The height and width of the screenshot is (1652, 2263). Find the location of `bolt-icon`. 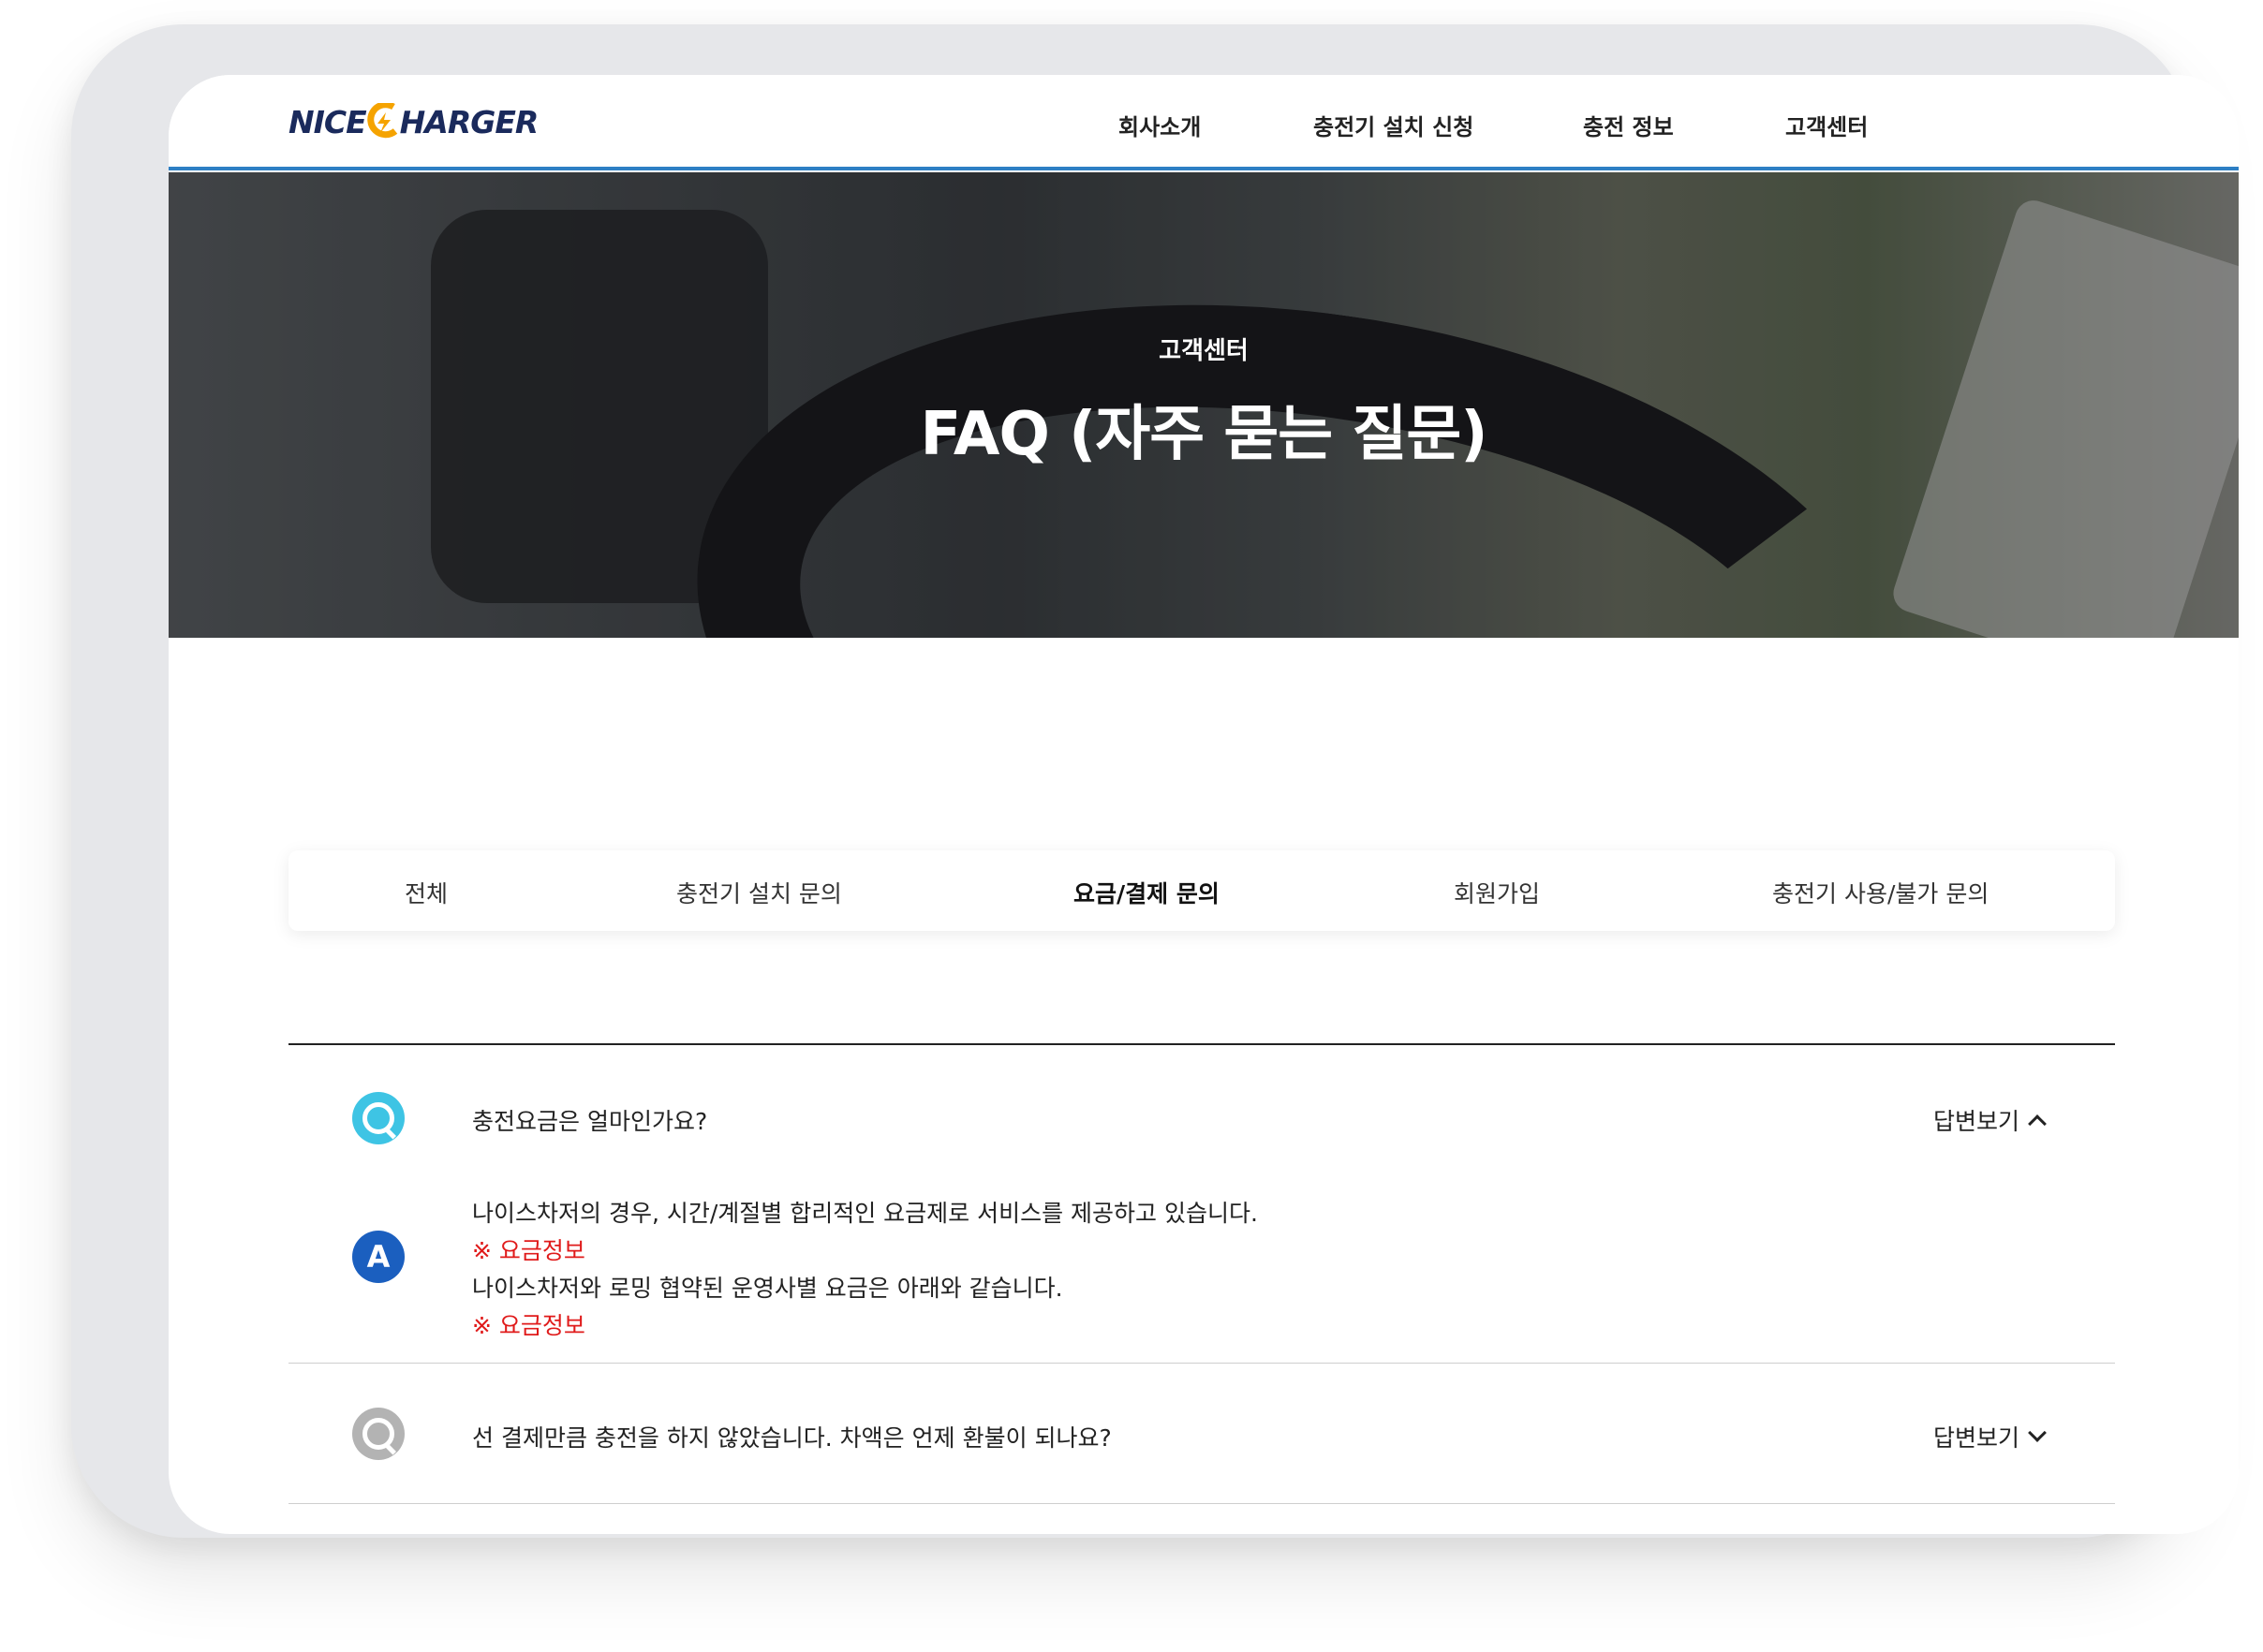

bolt-icon is located at coordinates (383, 120).